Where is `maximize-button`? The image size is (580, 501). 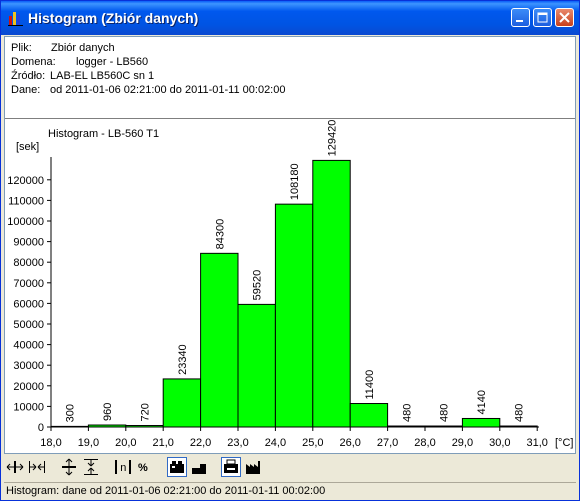 maximize-button is located at coordinates (542, 17).